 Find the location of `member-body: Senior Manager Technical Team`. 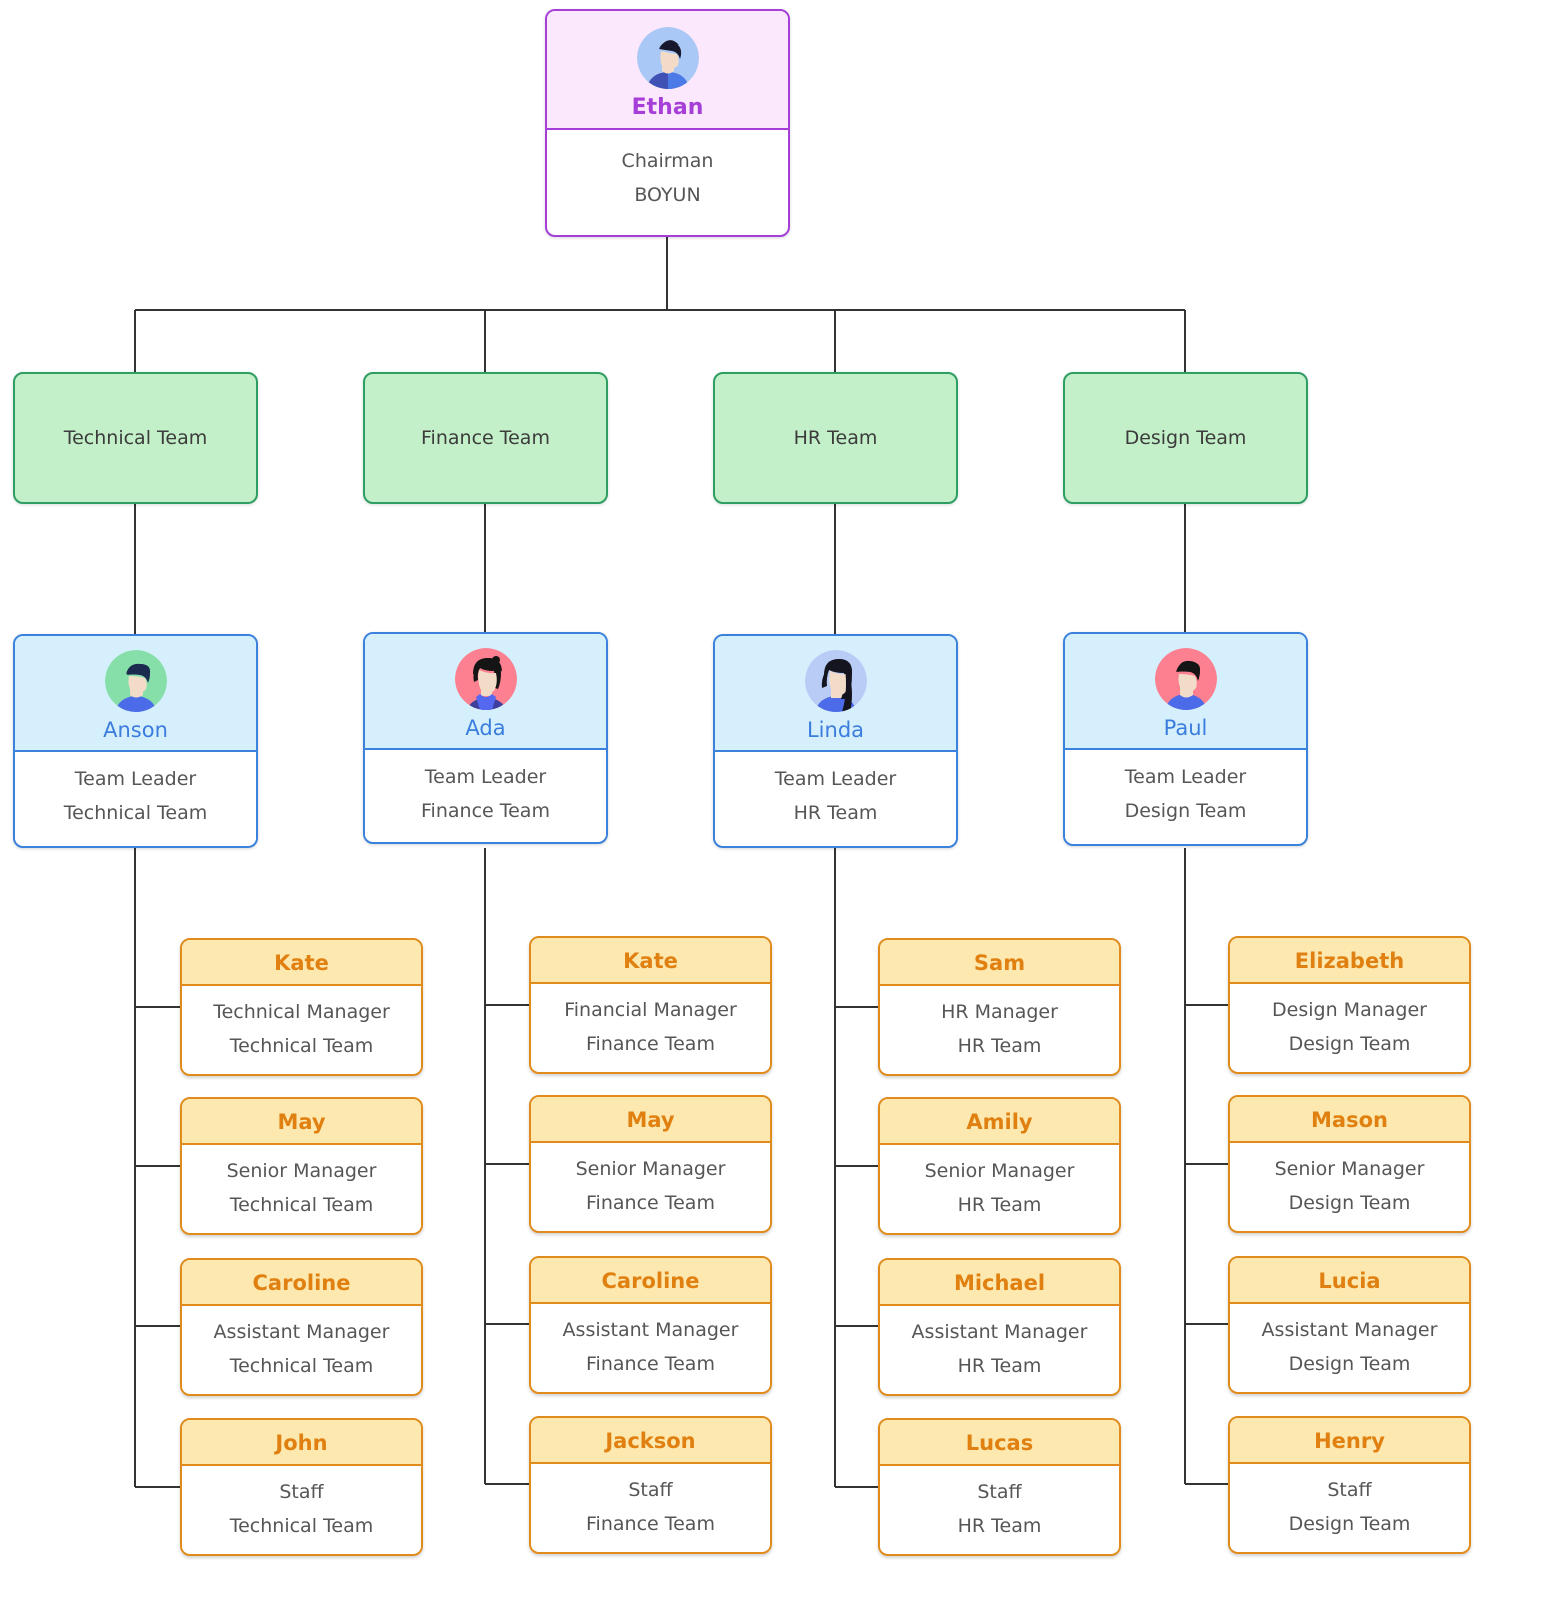

member-body: Senior Manager Technical Team is located at coordinates (301, 1188).